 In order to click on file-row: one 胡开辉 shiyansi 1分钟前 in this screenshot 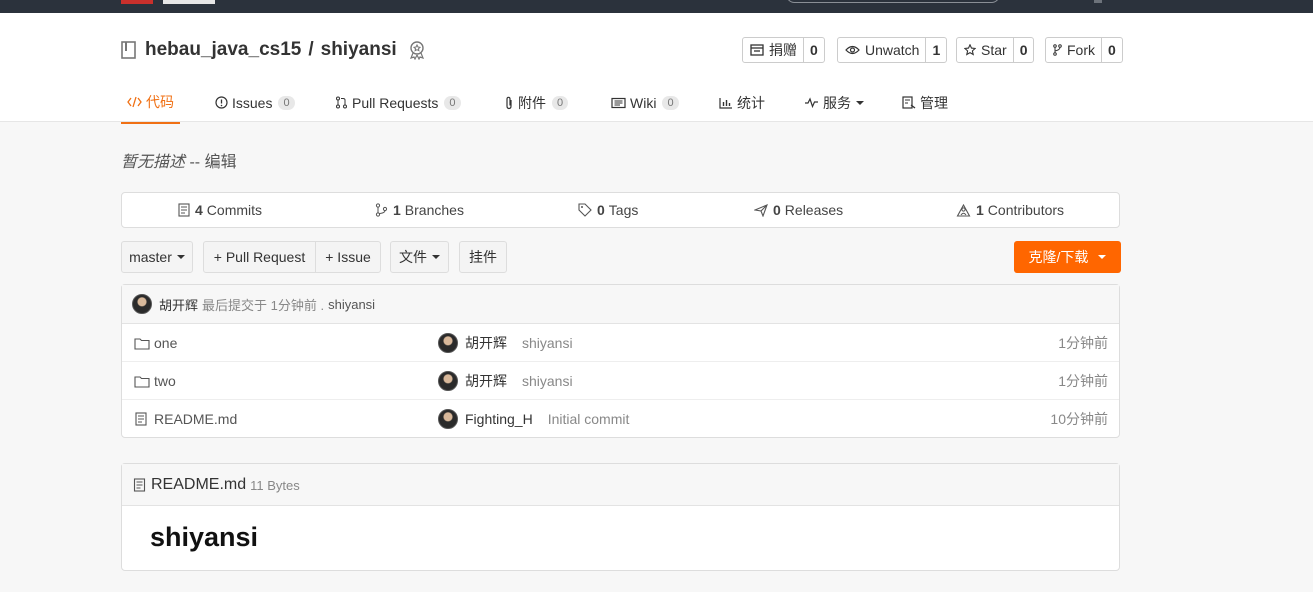, I will do `click(620, 343)`.